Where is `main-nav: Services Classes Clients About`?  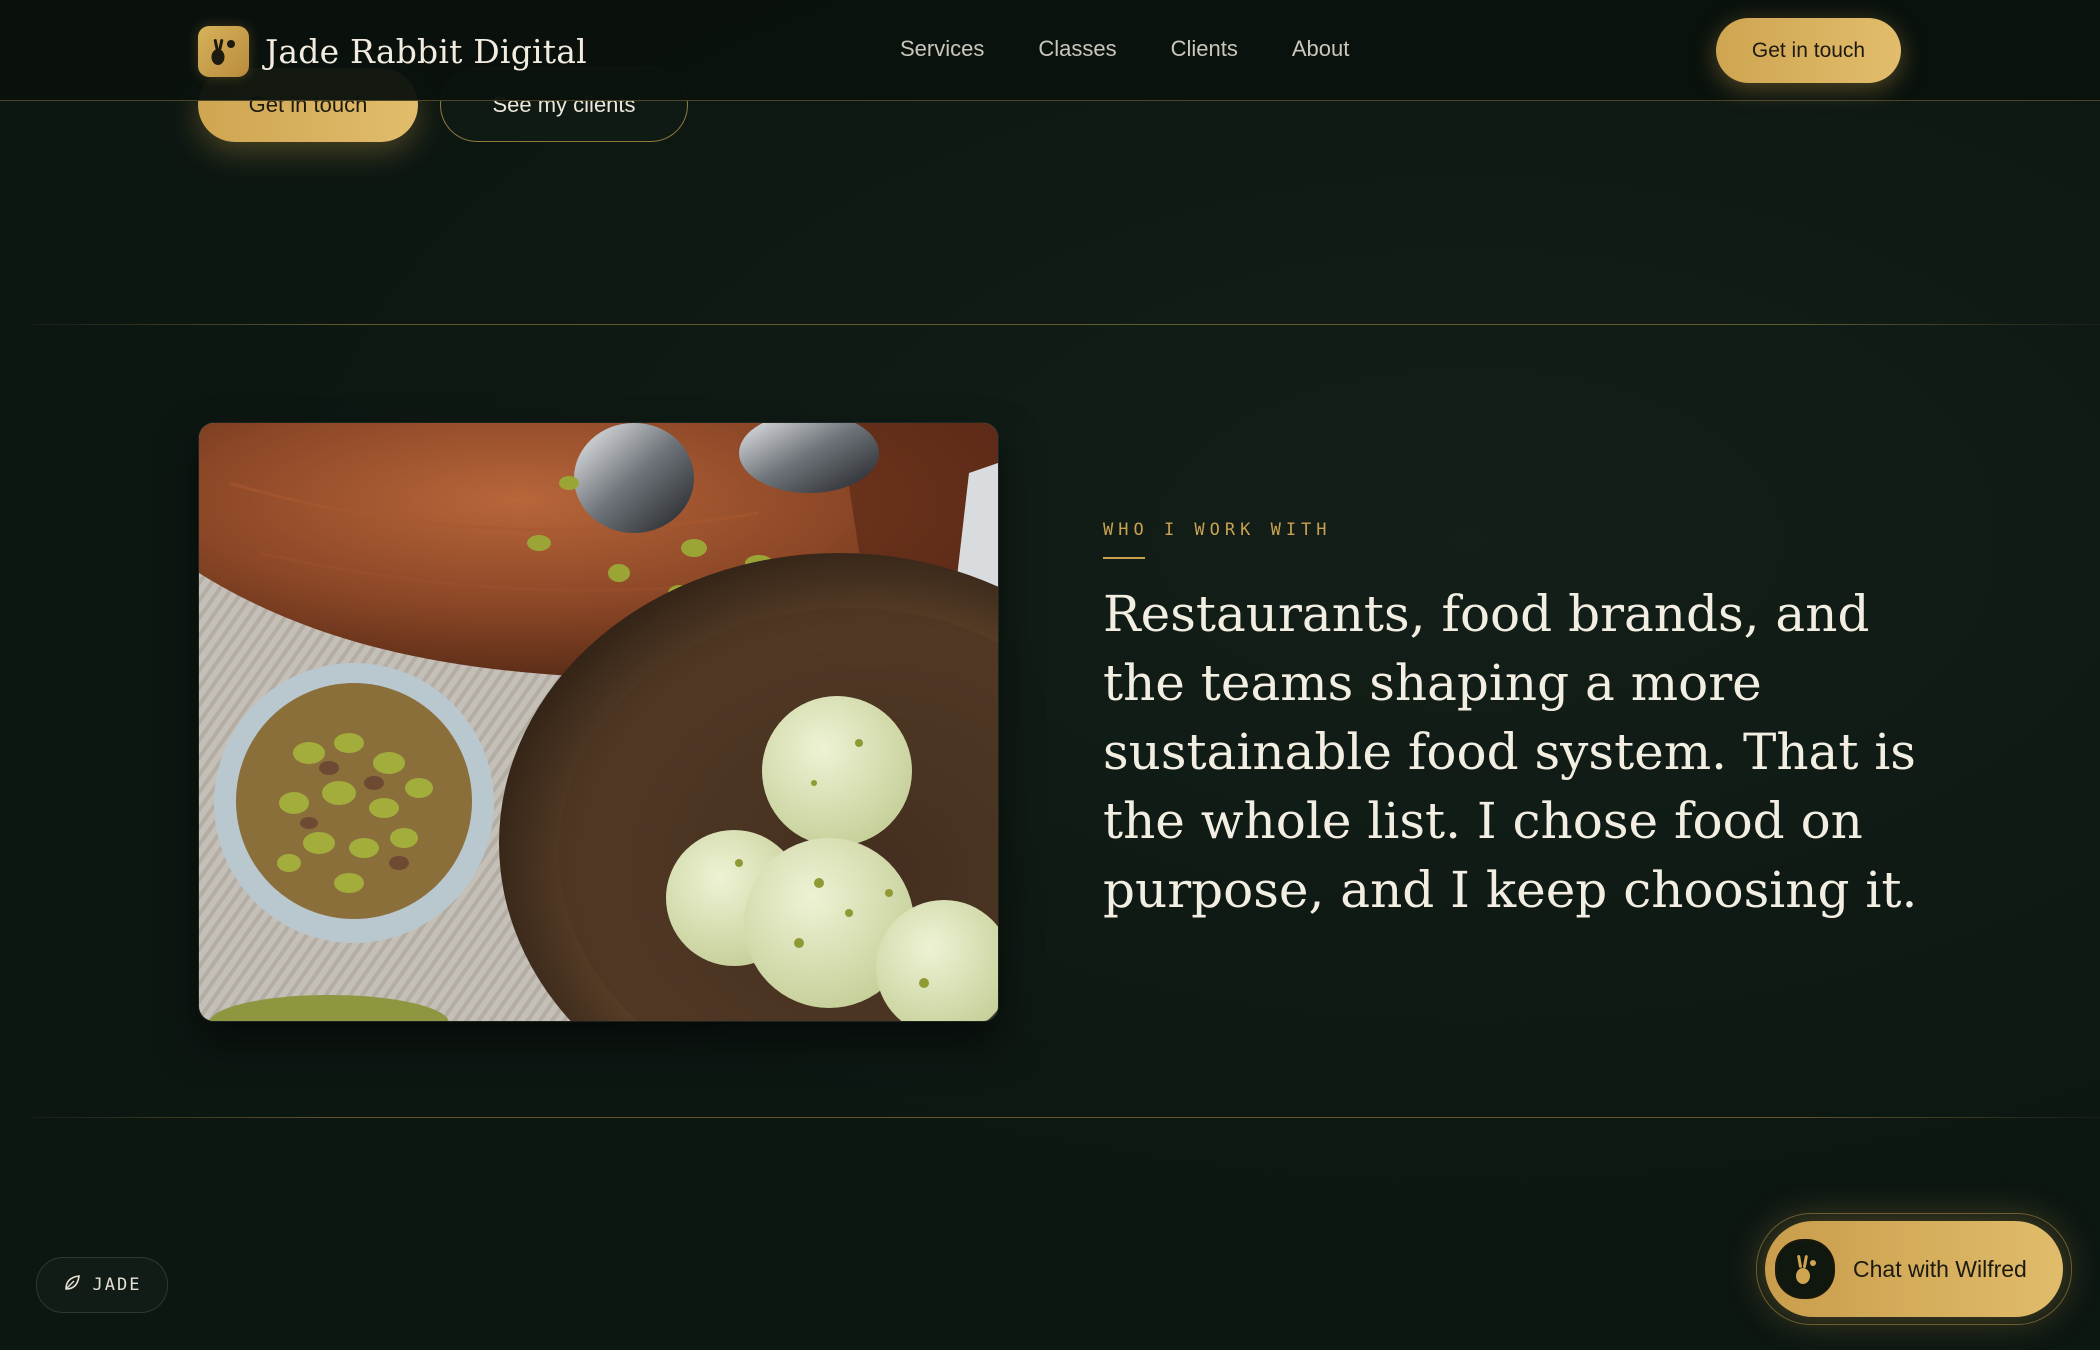 main-nav: Services Classes Clients About is located at coordinates (1124, 49).